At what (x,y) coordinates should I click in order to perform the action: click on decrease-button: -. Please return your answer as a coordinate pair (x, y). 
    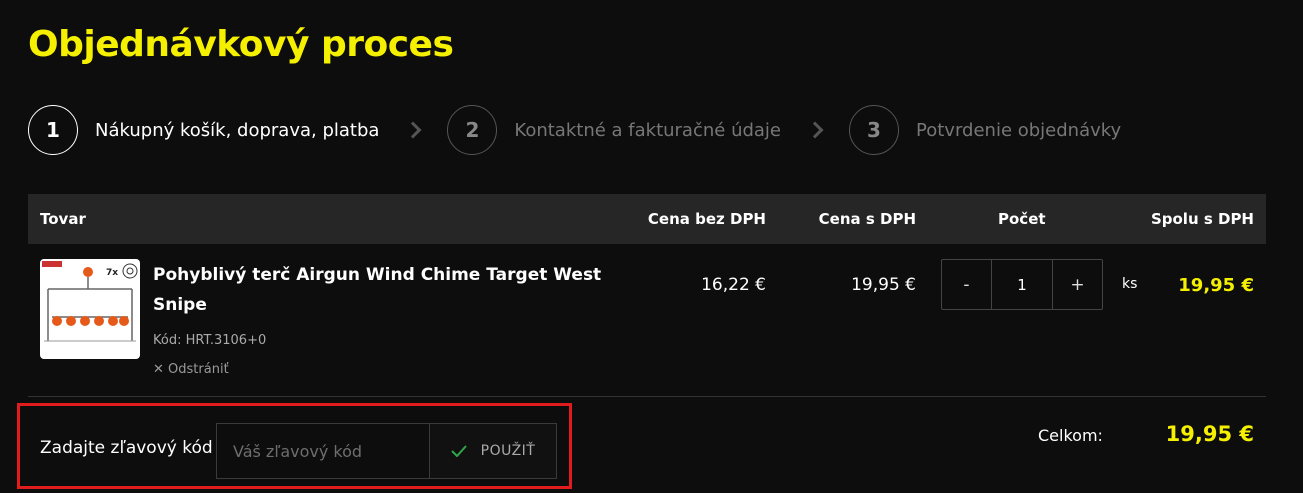
    Looking at the image, I should click on (966, 284).